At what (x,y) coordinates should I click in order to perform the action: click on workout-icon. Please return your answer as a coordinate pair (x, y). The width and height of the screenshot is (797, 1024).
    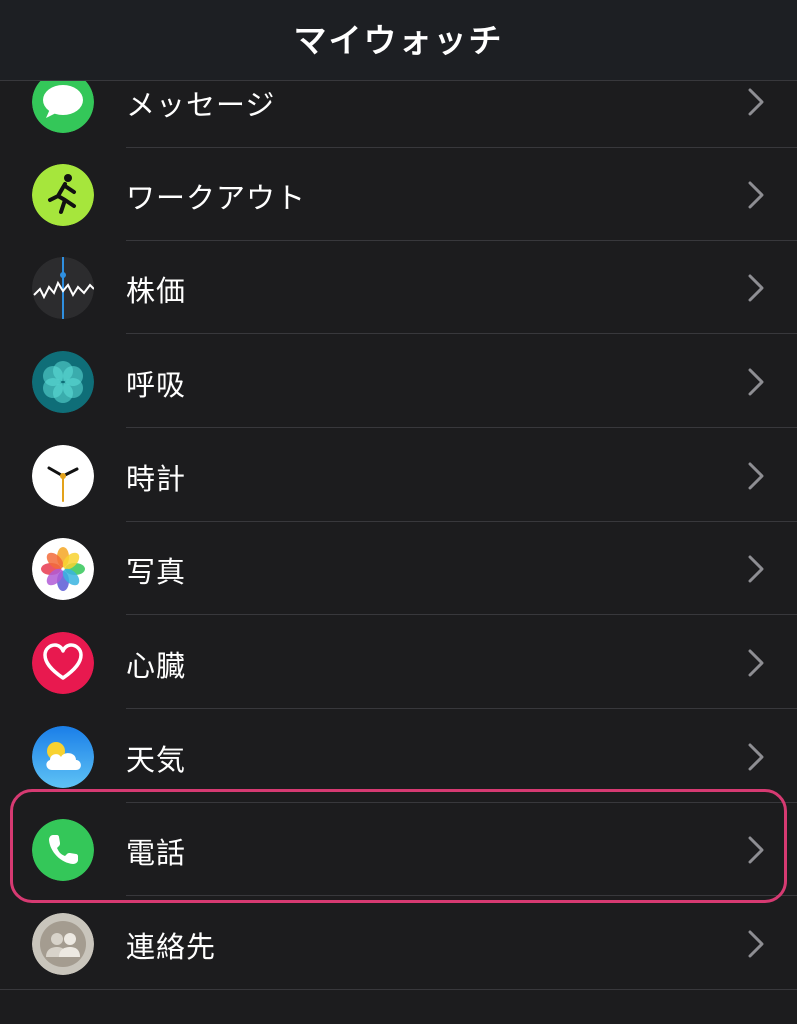
    Looking at the image, I should click on (63, 195).